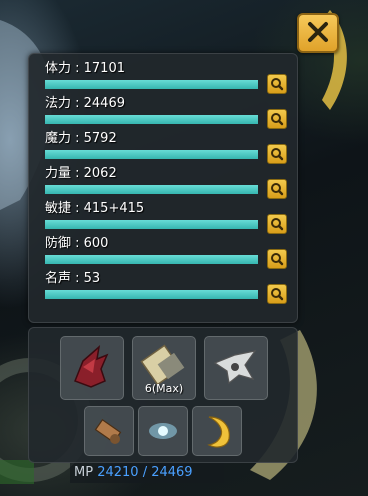  I want to click on red-dragon-helm-icon, so click(91, 366).